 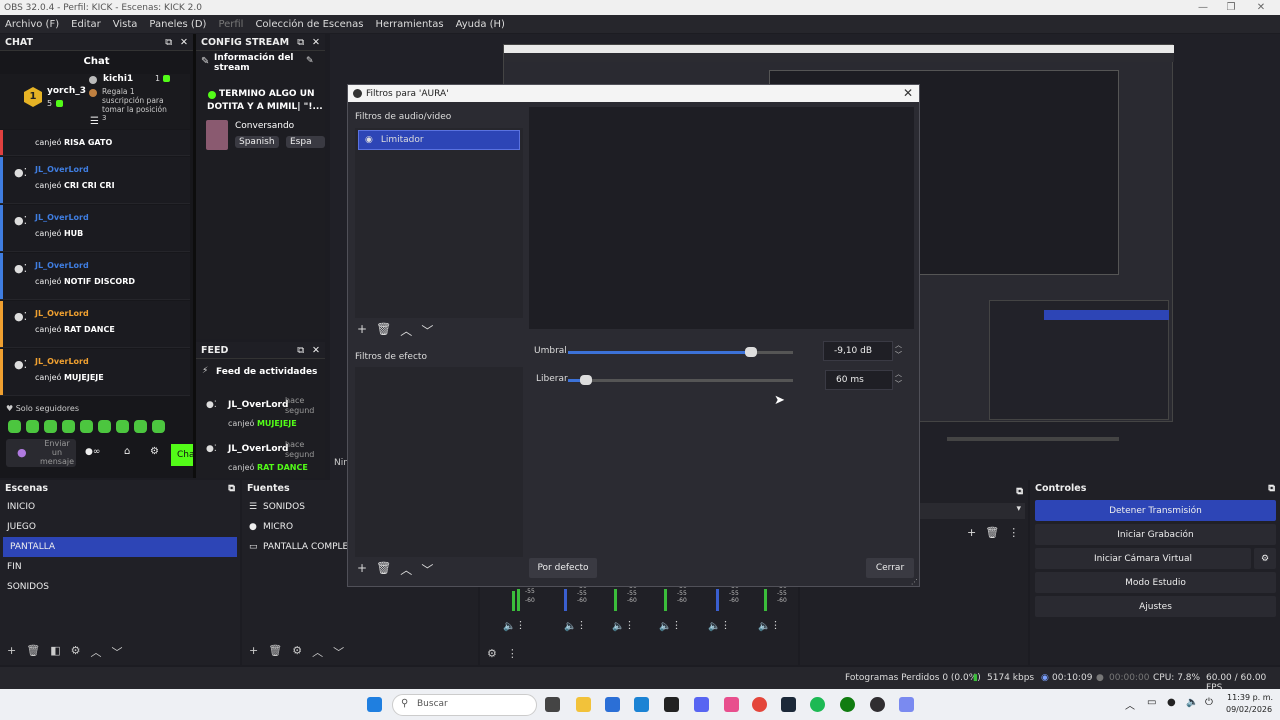 What do you see at coordinates (120, 527) in the screenshot?
I see `scene-item: JUEGO` at bounding box center [120, 527].